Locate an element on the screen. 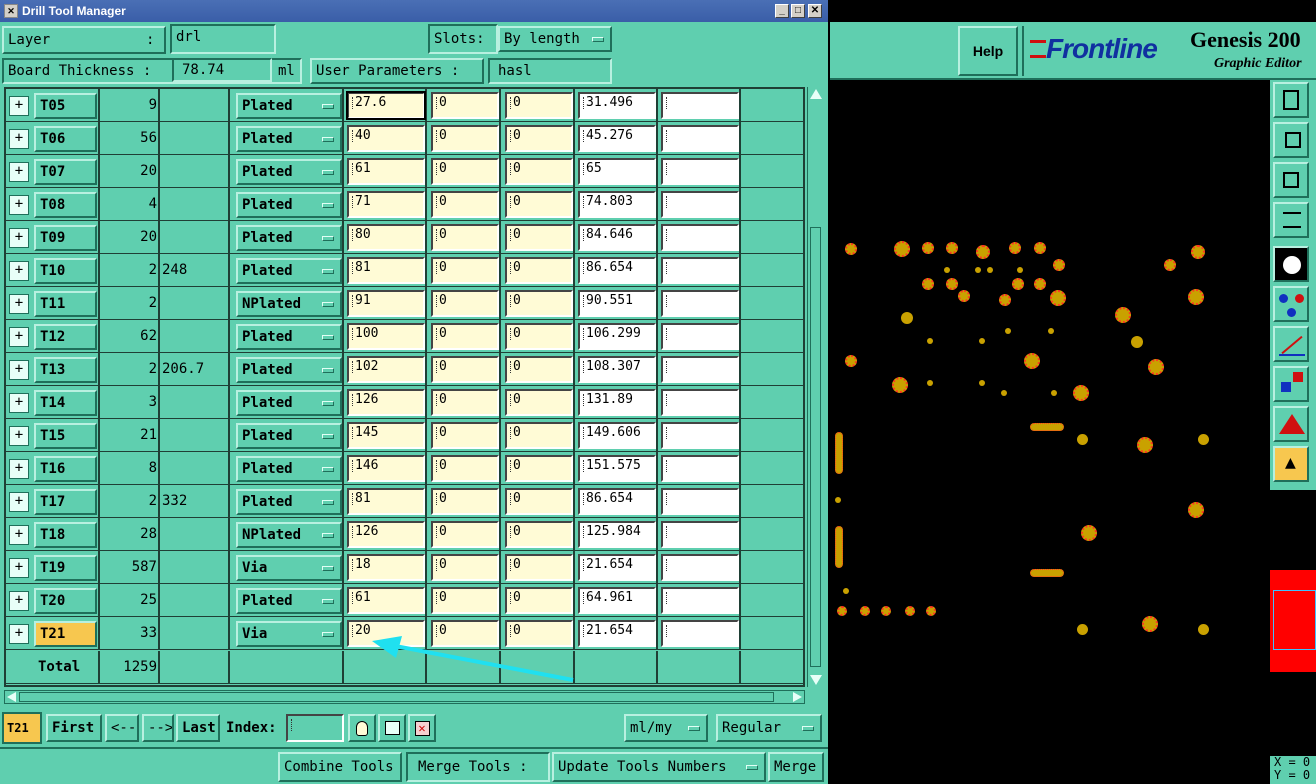  tool-layers-icon is located at coordinates (1291, 384).